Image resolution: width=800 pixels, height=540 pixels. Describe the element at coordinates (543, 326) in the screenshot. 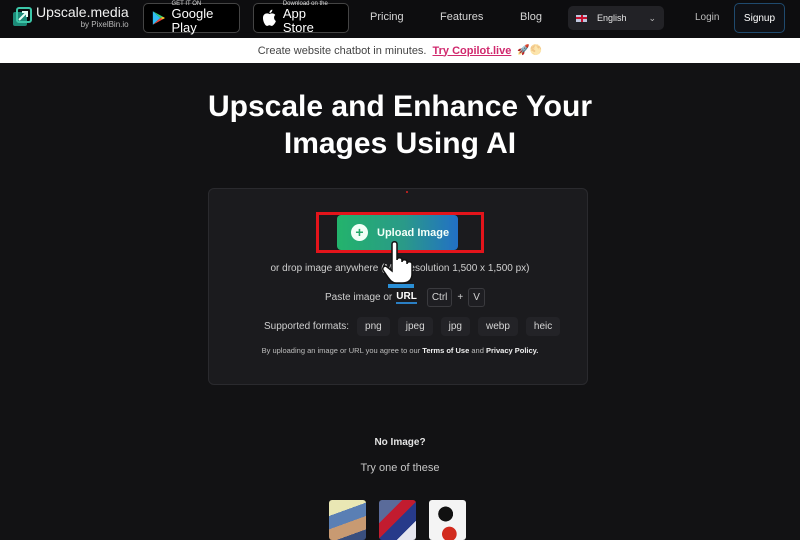

I see `format-badge: heic` at that location.